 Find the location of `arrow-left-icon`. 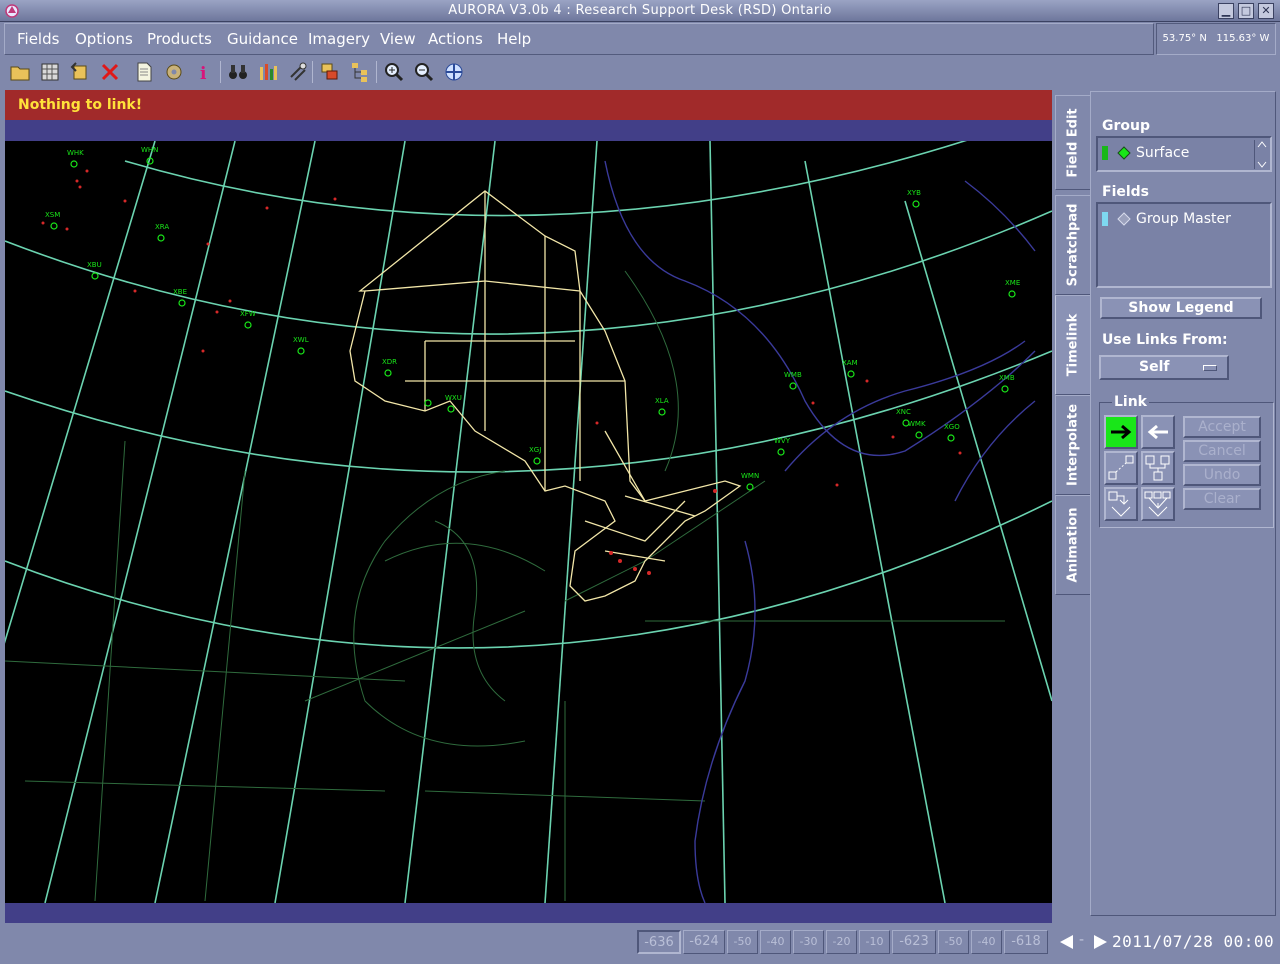

arrow-left-icon is located at coordinates (1157, 432).